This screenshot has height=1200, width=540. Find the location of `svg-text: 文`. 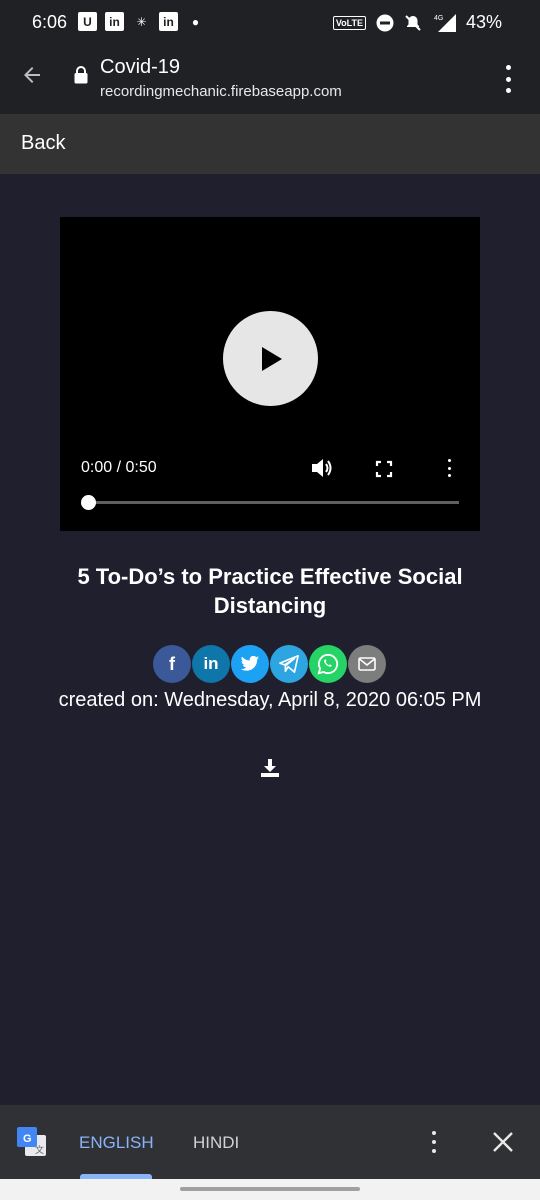

svg-text: 文 is located at coordinates (39, 1150).